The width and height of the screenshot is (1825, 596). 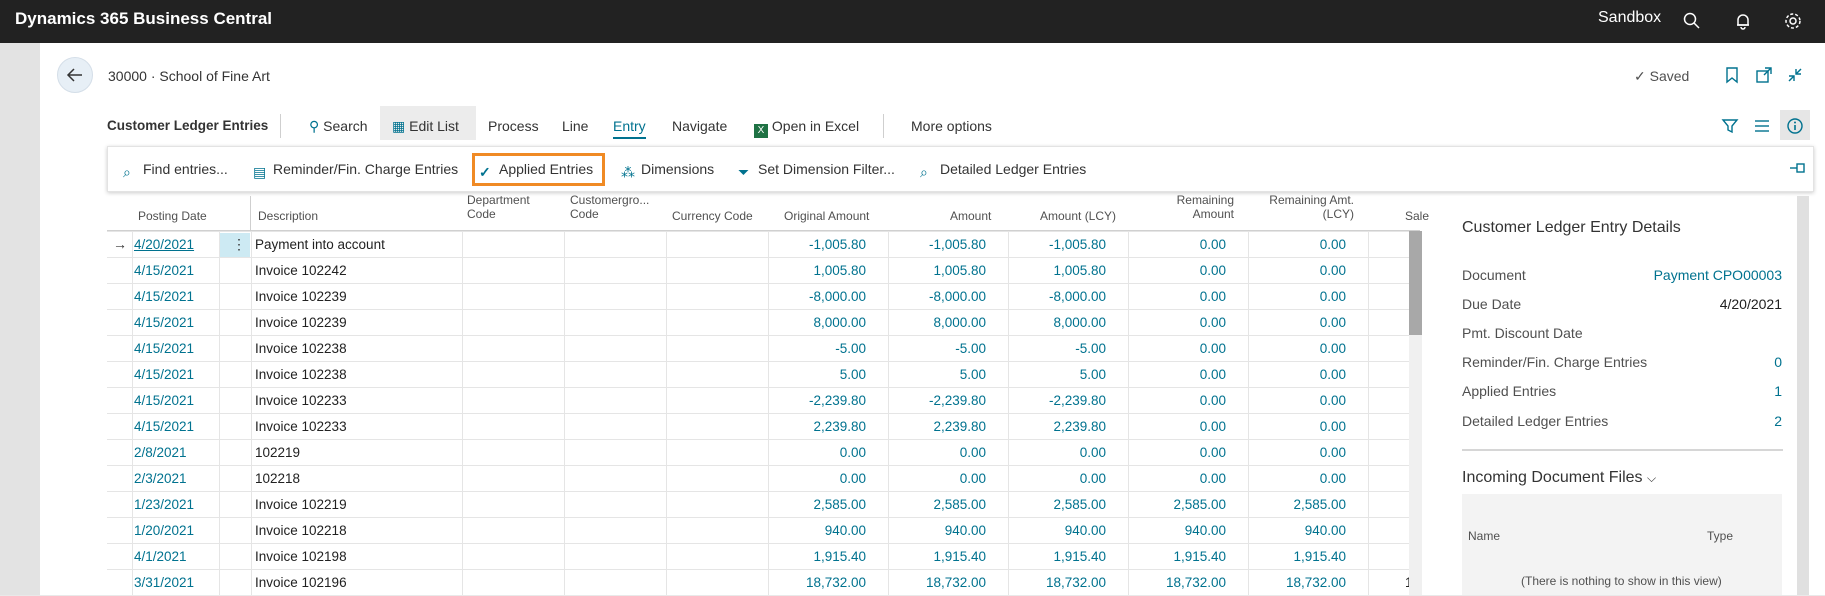 I want to click on lcy-cell: -8,000.00, so click(x=1077, y=296).